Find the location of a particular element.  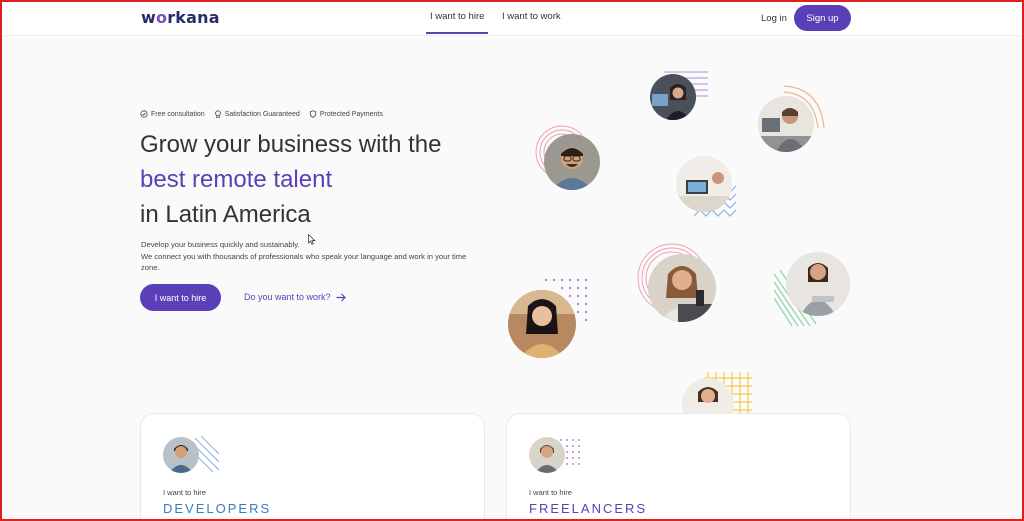

card-category: DEVELOPERS is located at coordinates (217, 508).